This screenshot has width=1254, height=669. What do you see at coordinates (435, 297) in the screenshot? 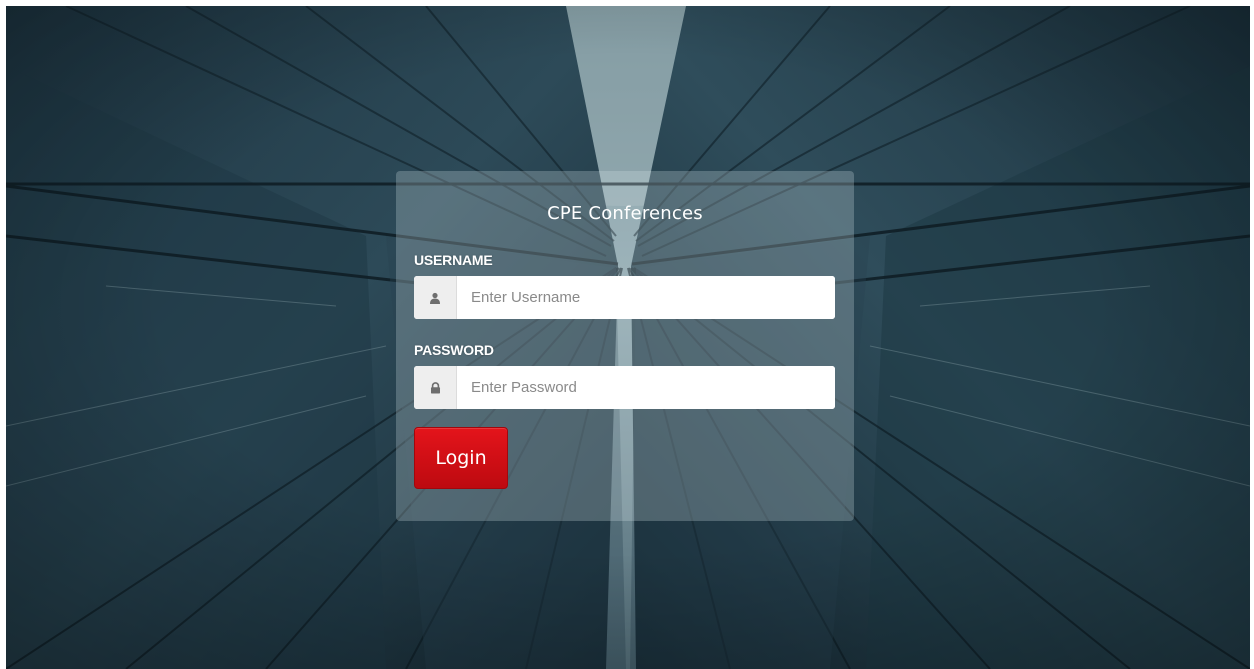
I see `user-icon` at bounding box center [435, 297].